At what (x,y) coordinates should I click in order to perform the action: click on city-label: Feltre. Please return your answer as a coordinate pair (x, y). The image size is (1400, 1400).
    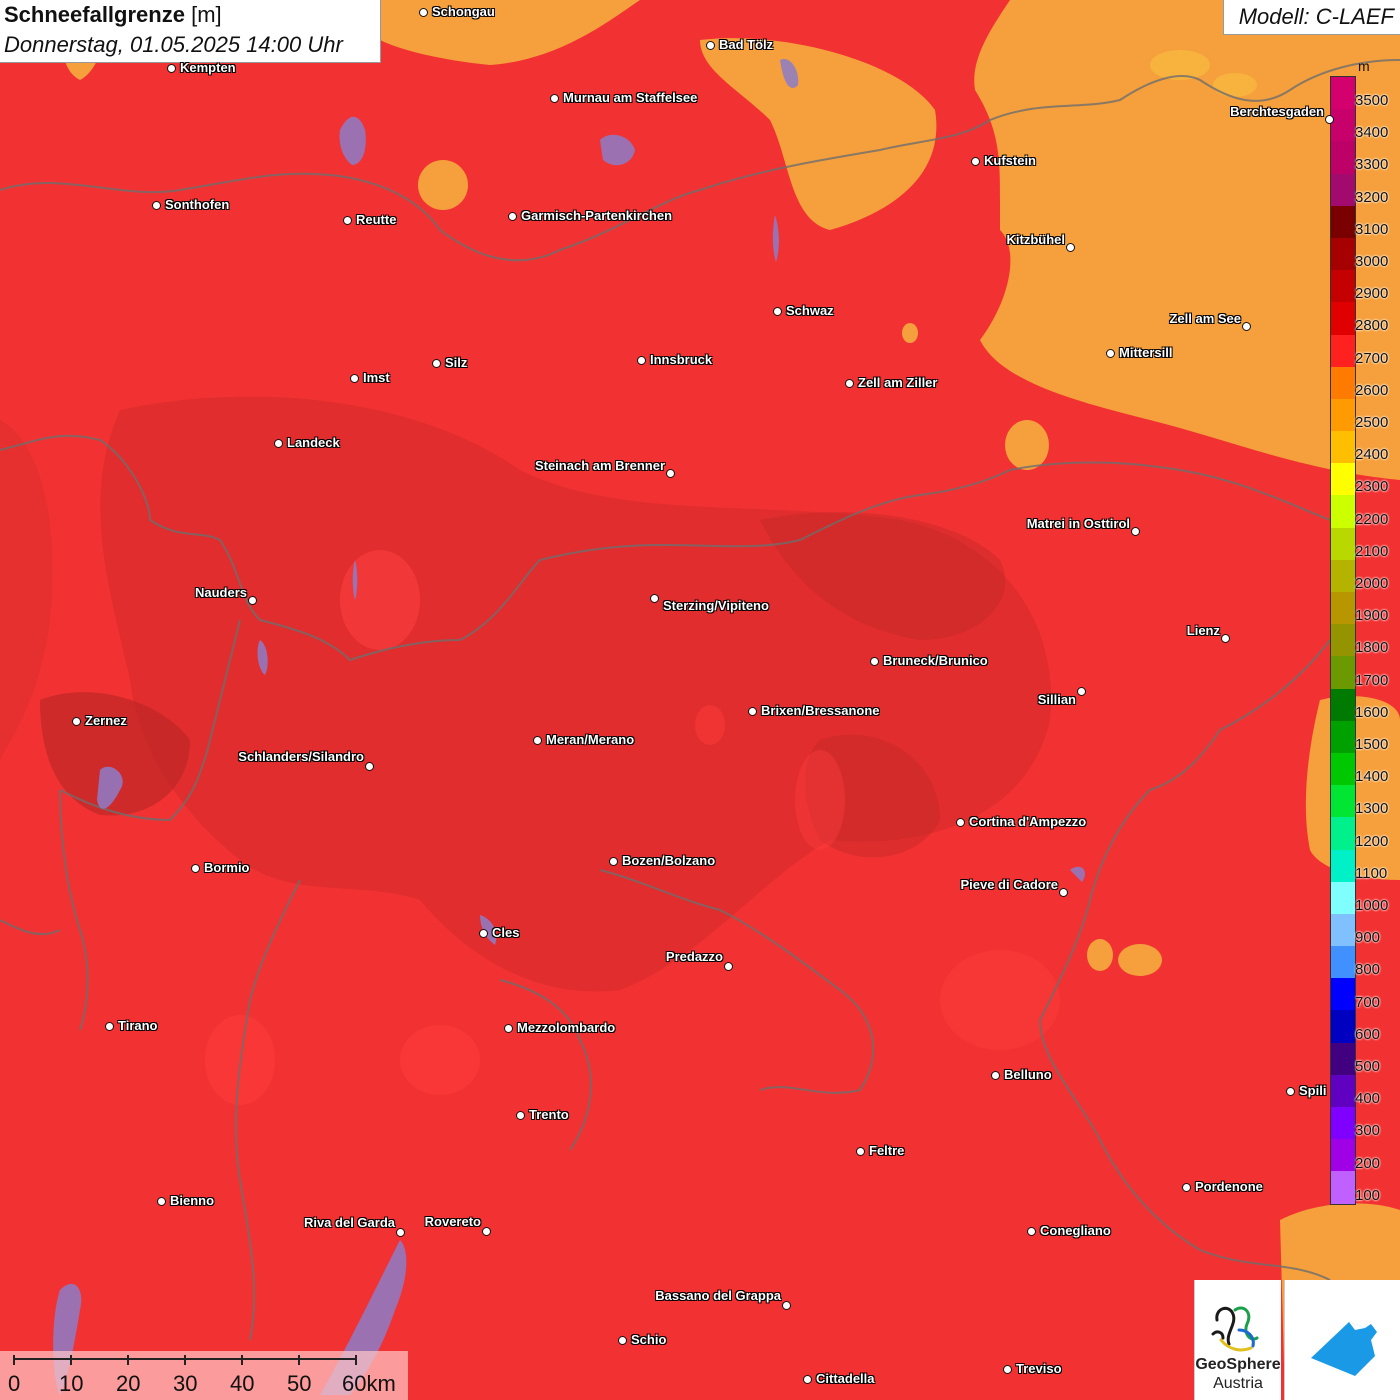
    Looking at the image, I should click on (886, 1150).